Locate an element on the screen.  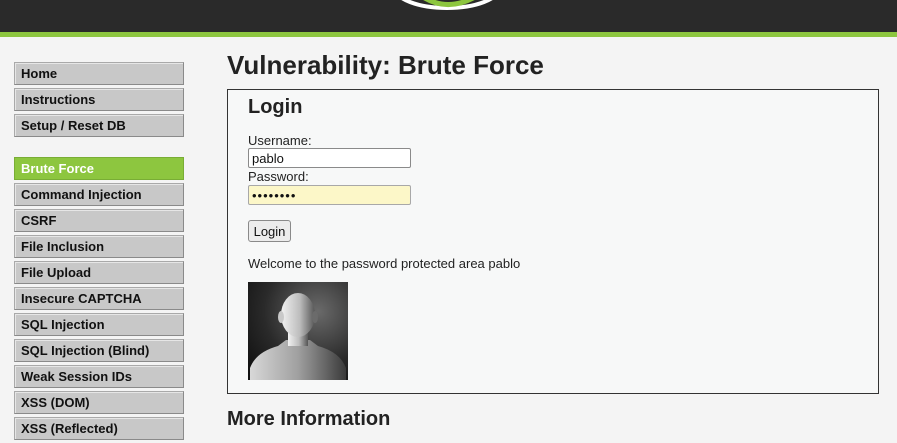
login-button: Login is located at coordinates (269, 231).